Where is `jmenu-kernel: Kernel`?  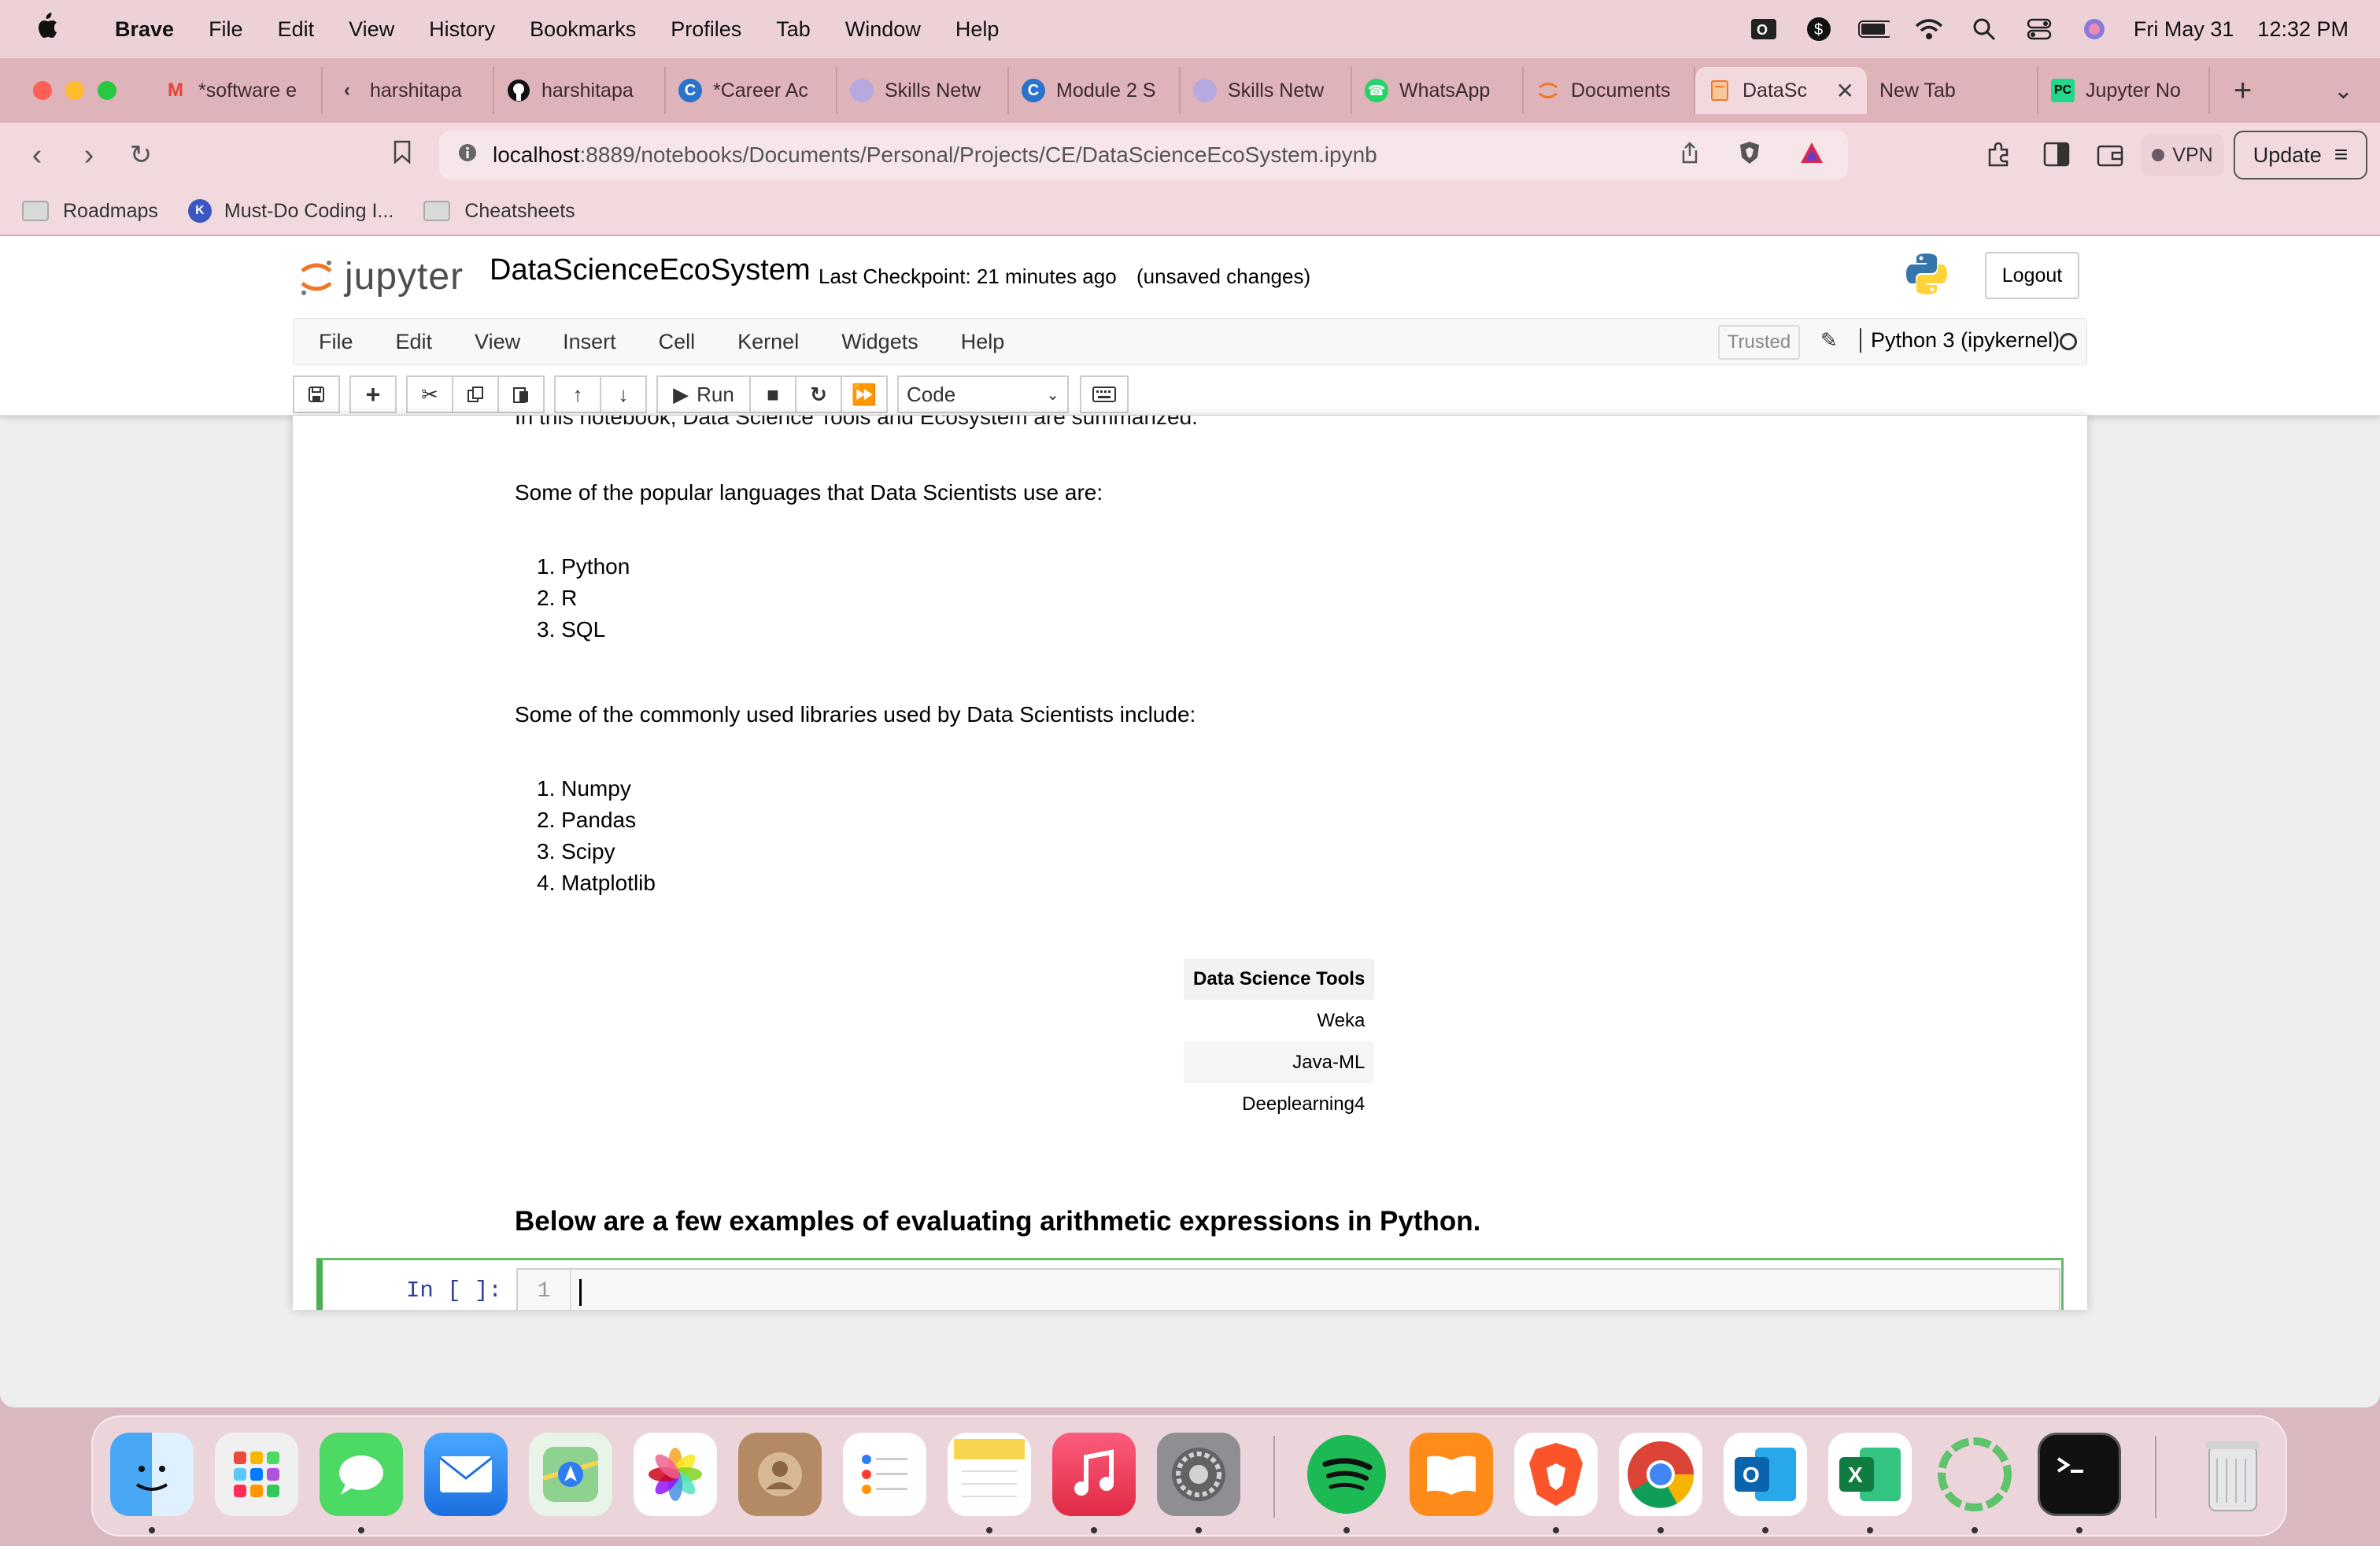 jmenu-kernel: Kernel is located at coordinates (768, 342).